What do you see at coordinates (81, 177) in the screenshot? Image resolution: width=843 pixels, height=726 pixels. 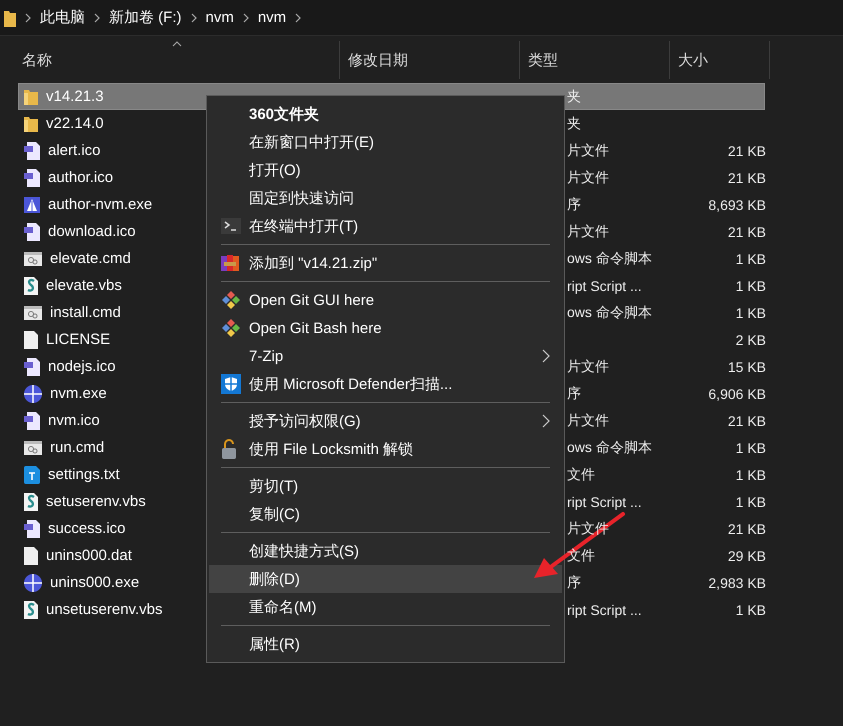 I see `file-name: author.ico` at bounding box center [81, 177].